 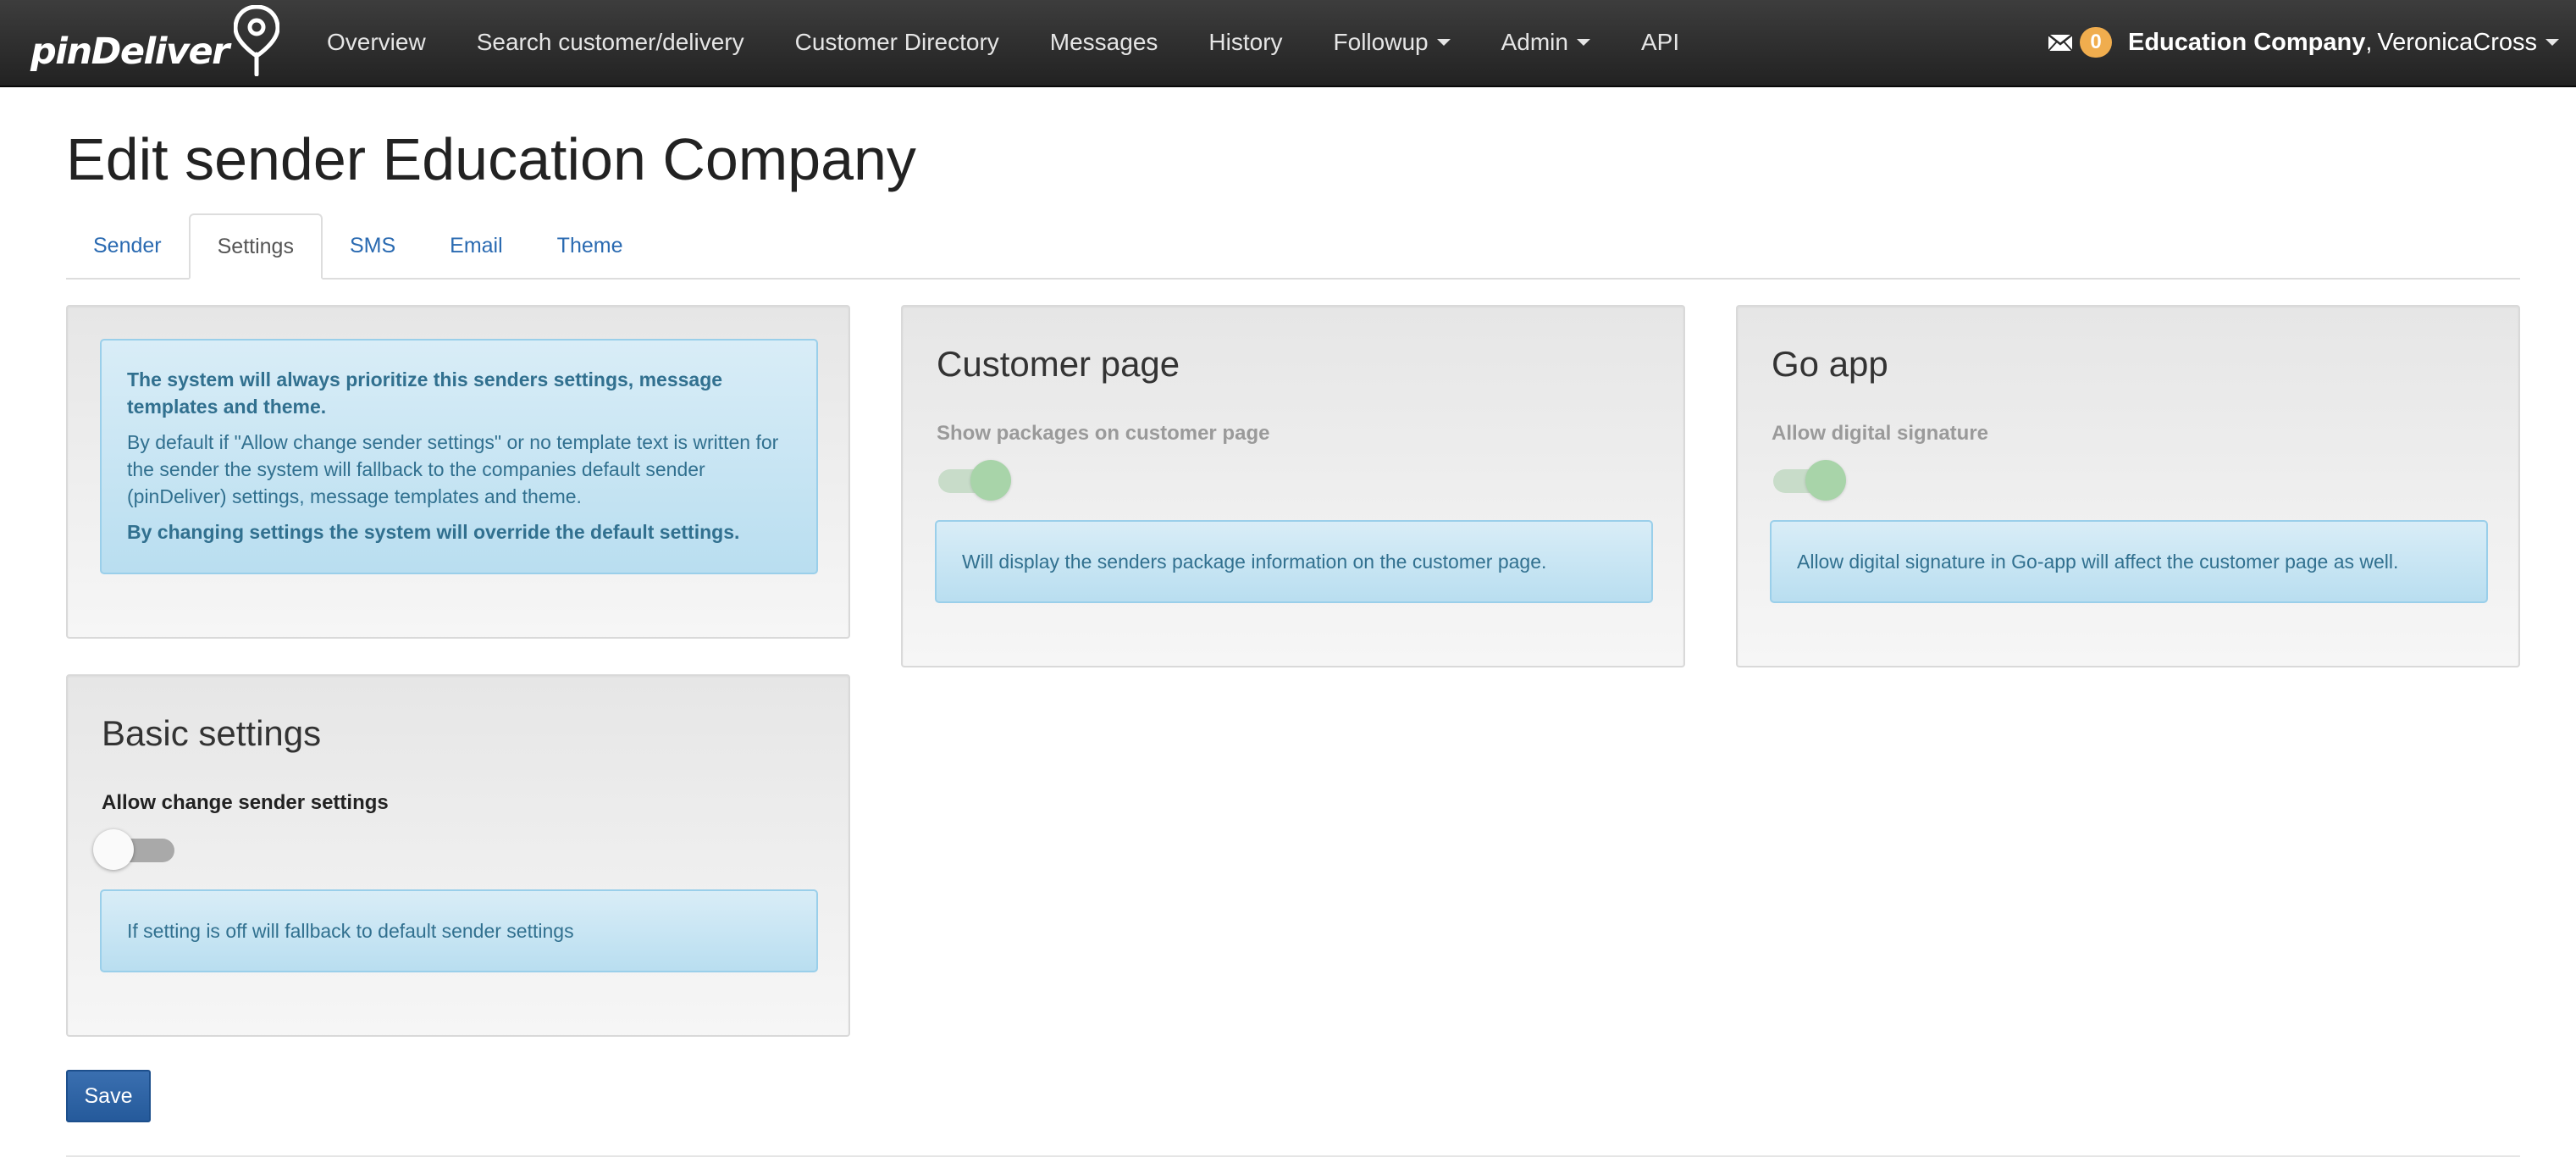 What do you see at coordinates (129, 51) in the screenshot?
I see `brand-name: pinDeliver` at bounding box center [129, 51].